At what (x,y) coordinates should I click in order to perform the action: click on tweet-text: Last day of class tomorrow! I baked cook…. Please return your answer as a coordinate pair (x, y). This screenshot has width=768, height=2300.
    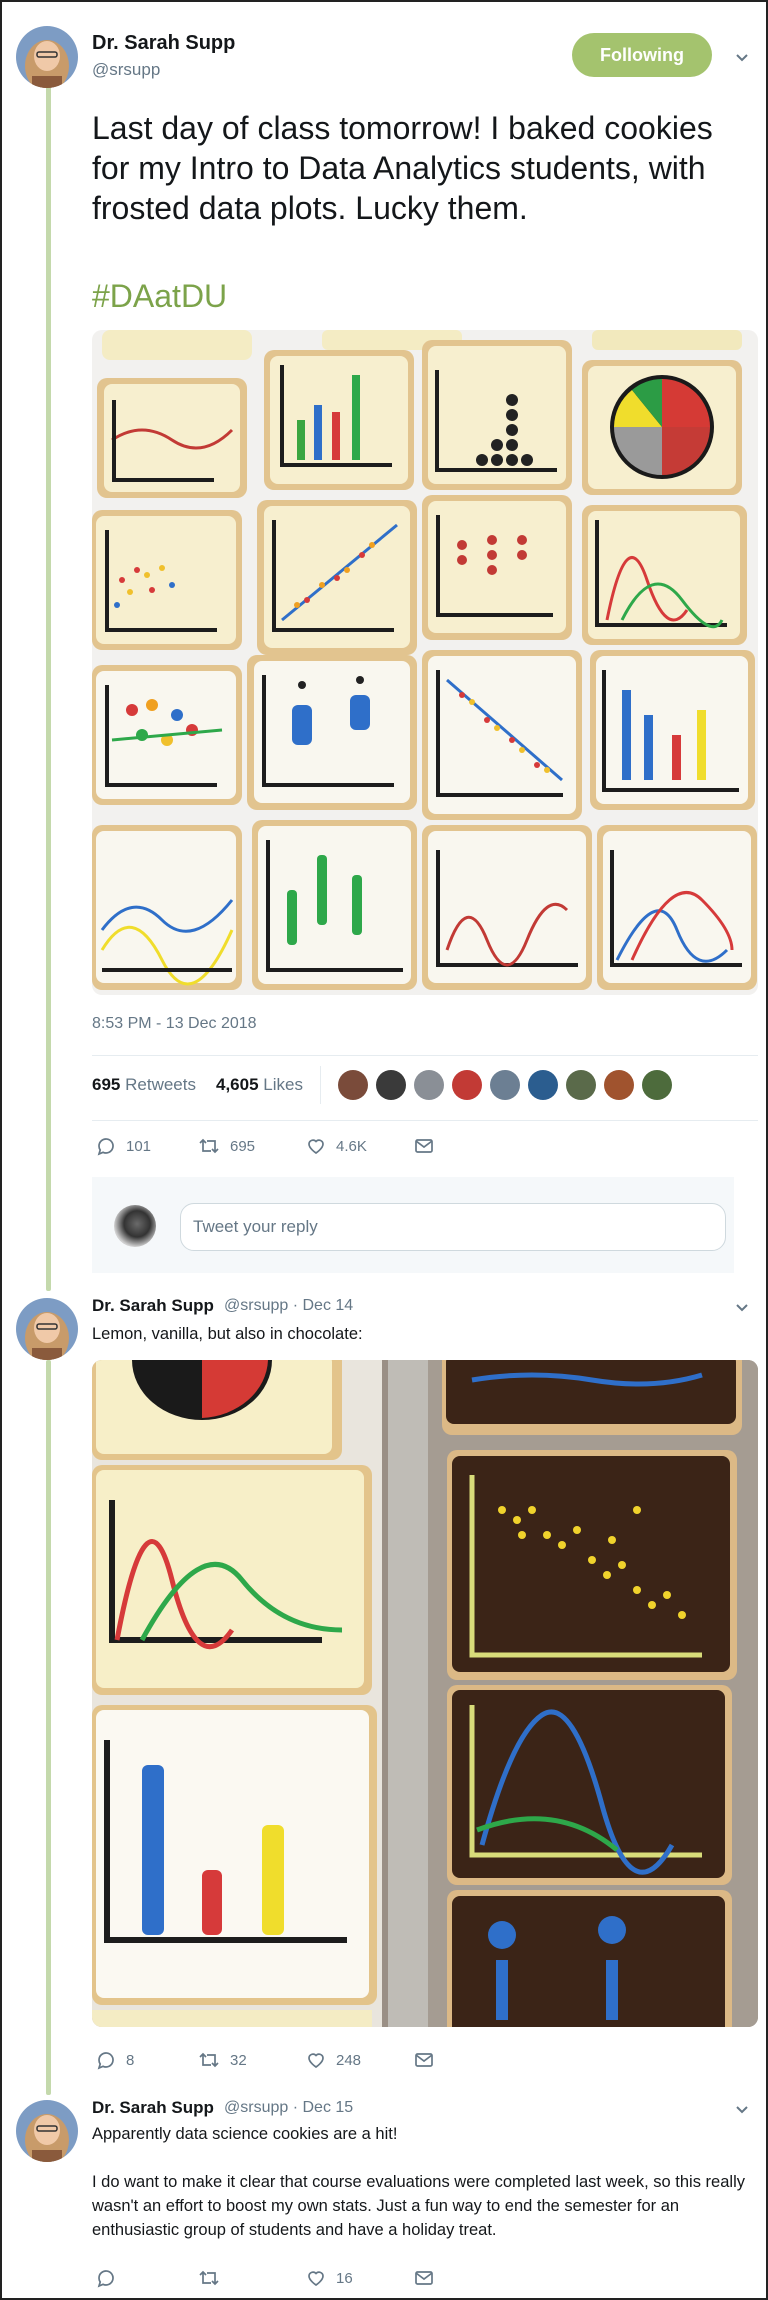
    Looking at the image, I should click on (402, 168).